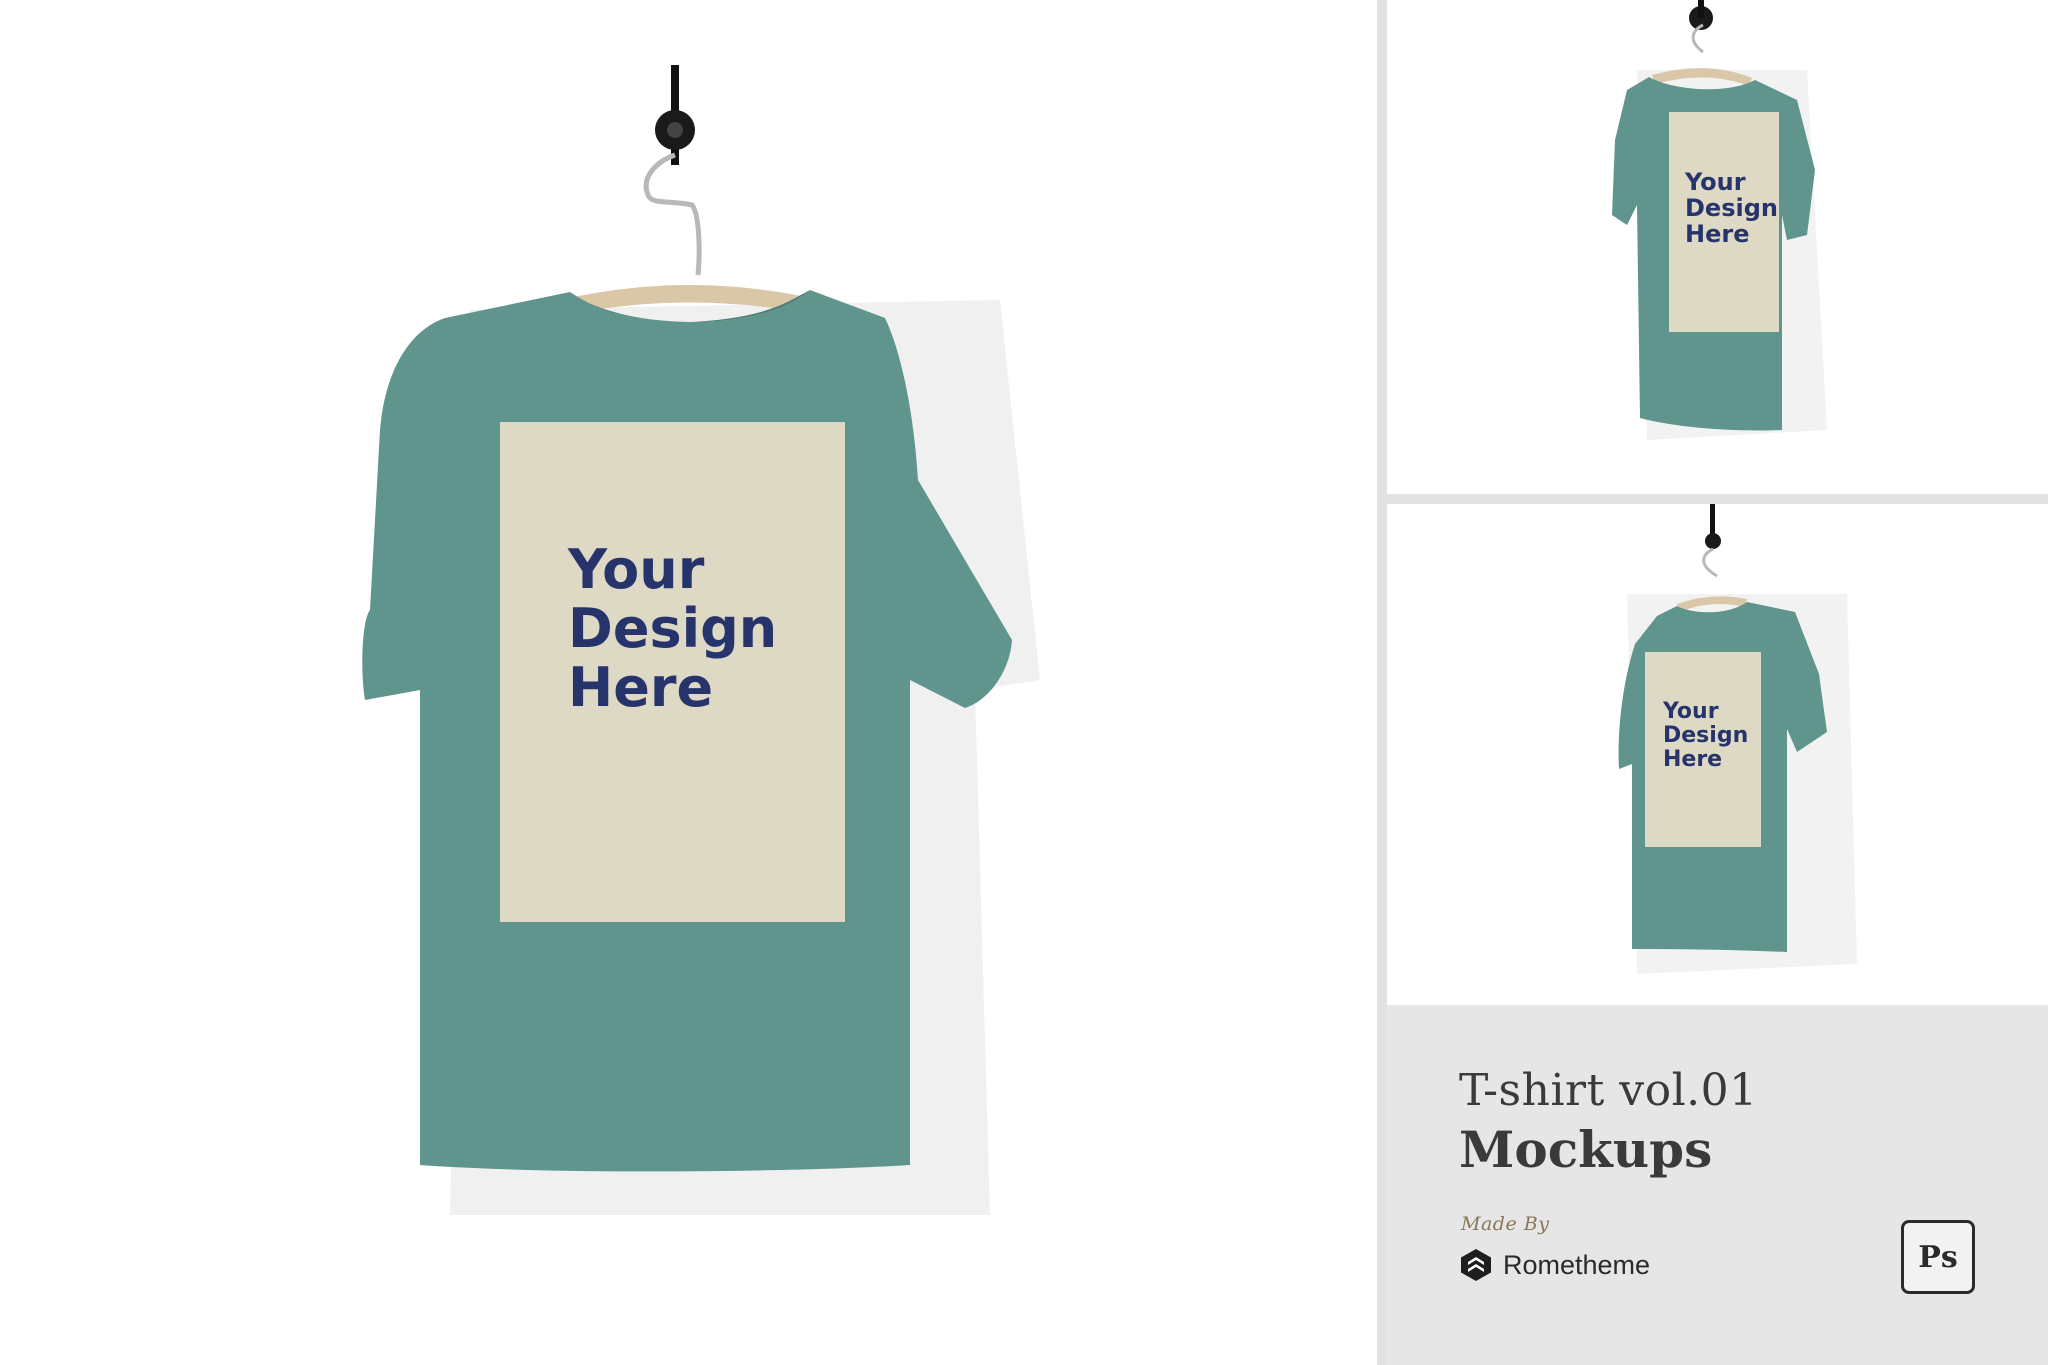  What do you see at coordinates (1690, 711) in the screenshot?
I see `middle-design-line1: Your` at bounding box center [1690, 711].